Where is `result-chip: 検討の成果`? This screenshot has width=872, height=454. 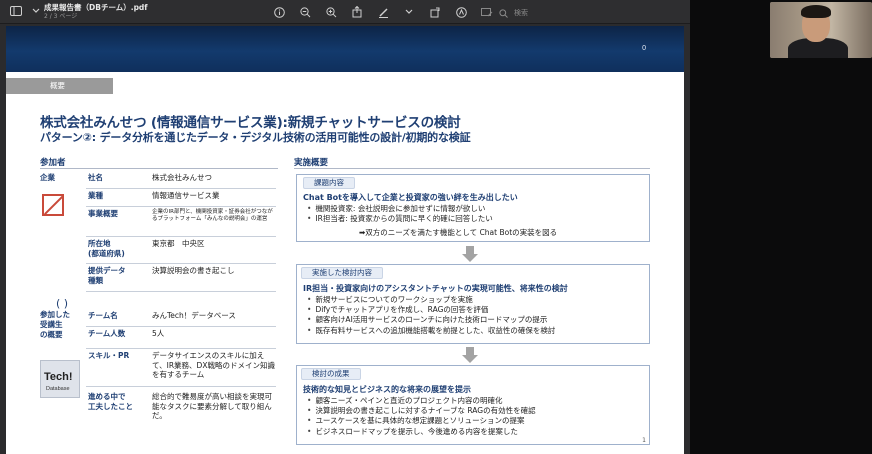
result-chip: 検討の成果 is located at coordinates (331, 374).